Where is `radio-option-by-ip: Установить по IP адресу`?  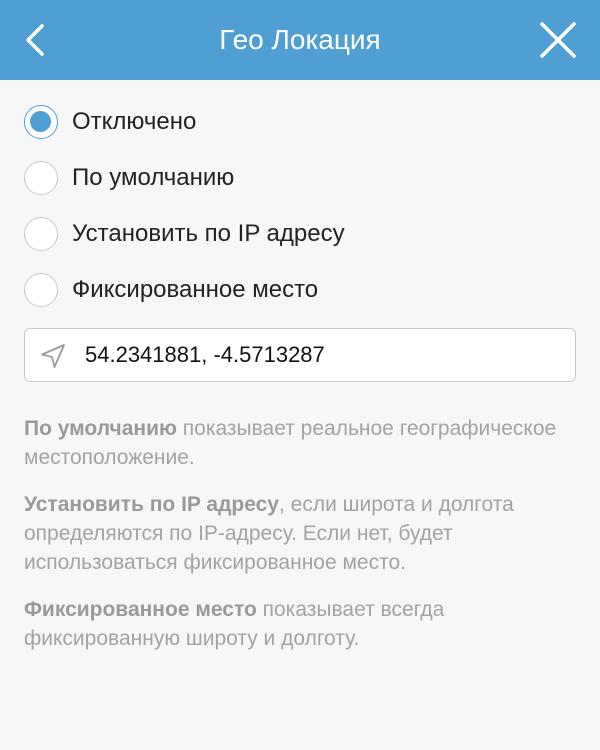 radio-option-by-ip: Установить по IP адресу is located at coordinates (304, 234).